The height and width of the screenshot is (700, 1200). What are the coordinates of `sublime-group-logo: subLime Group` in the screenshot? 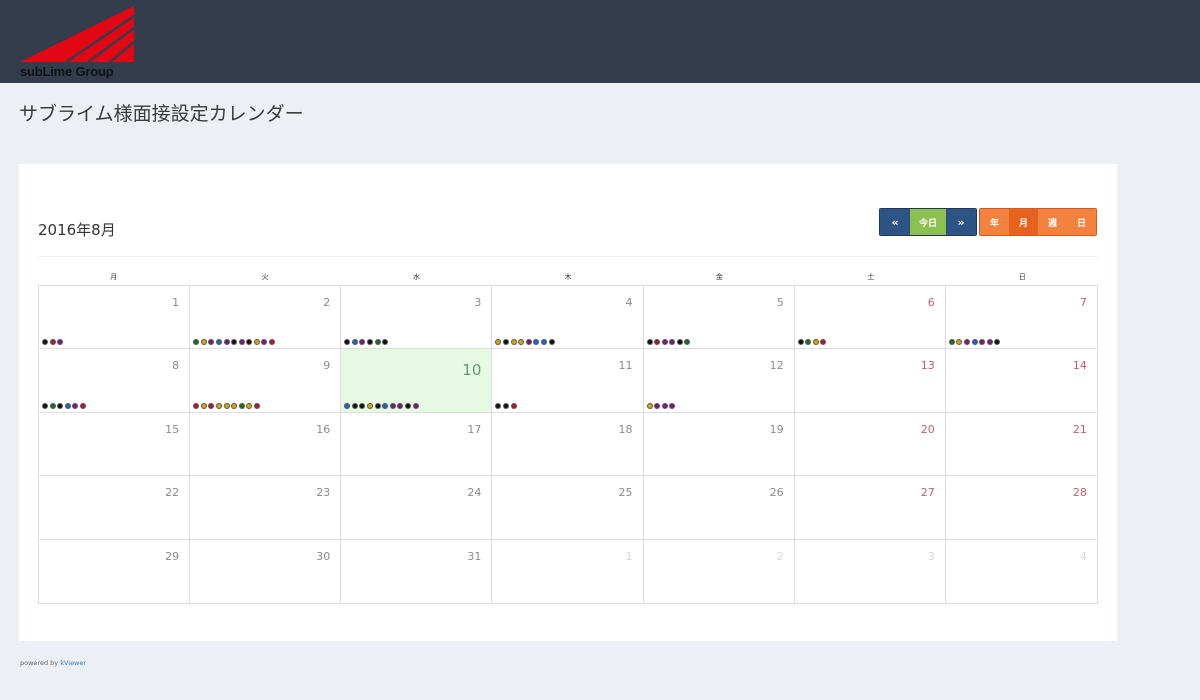 It's located at (78, 42).